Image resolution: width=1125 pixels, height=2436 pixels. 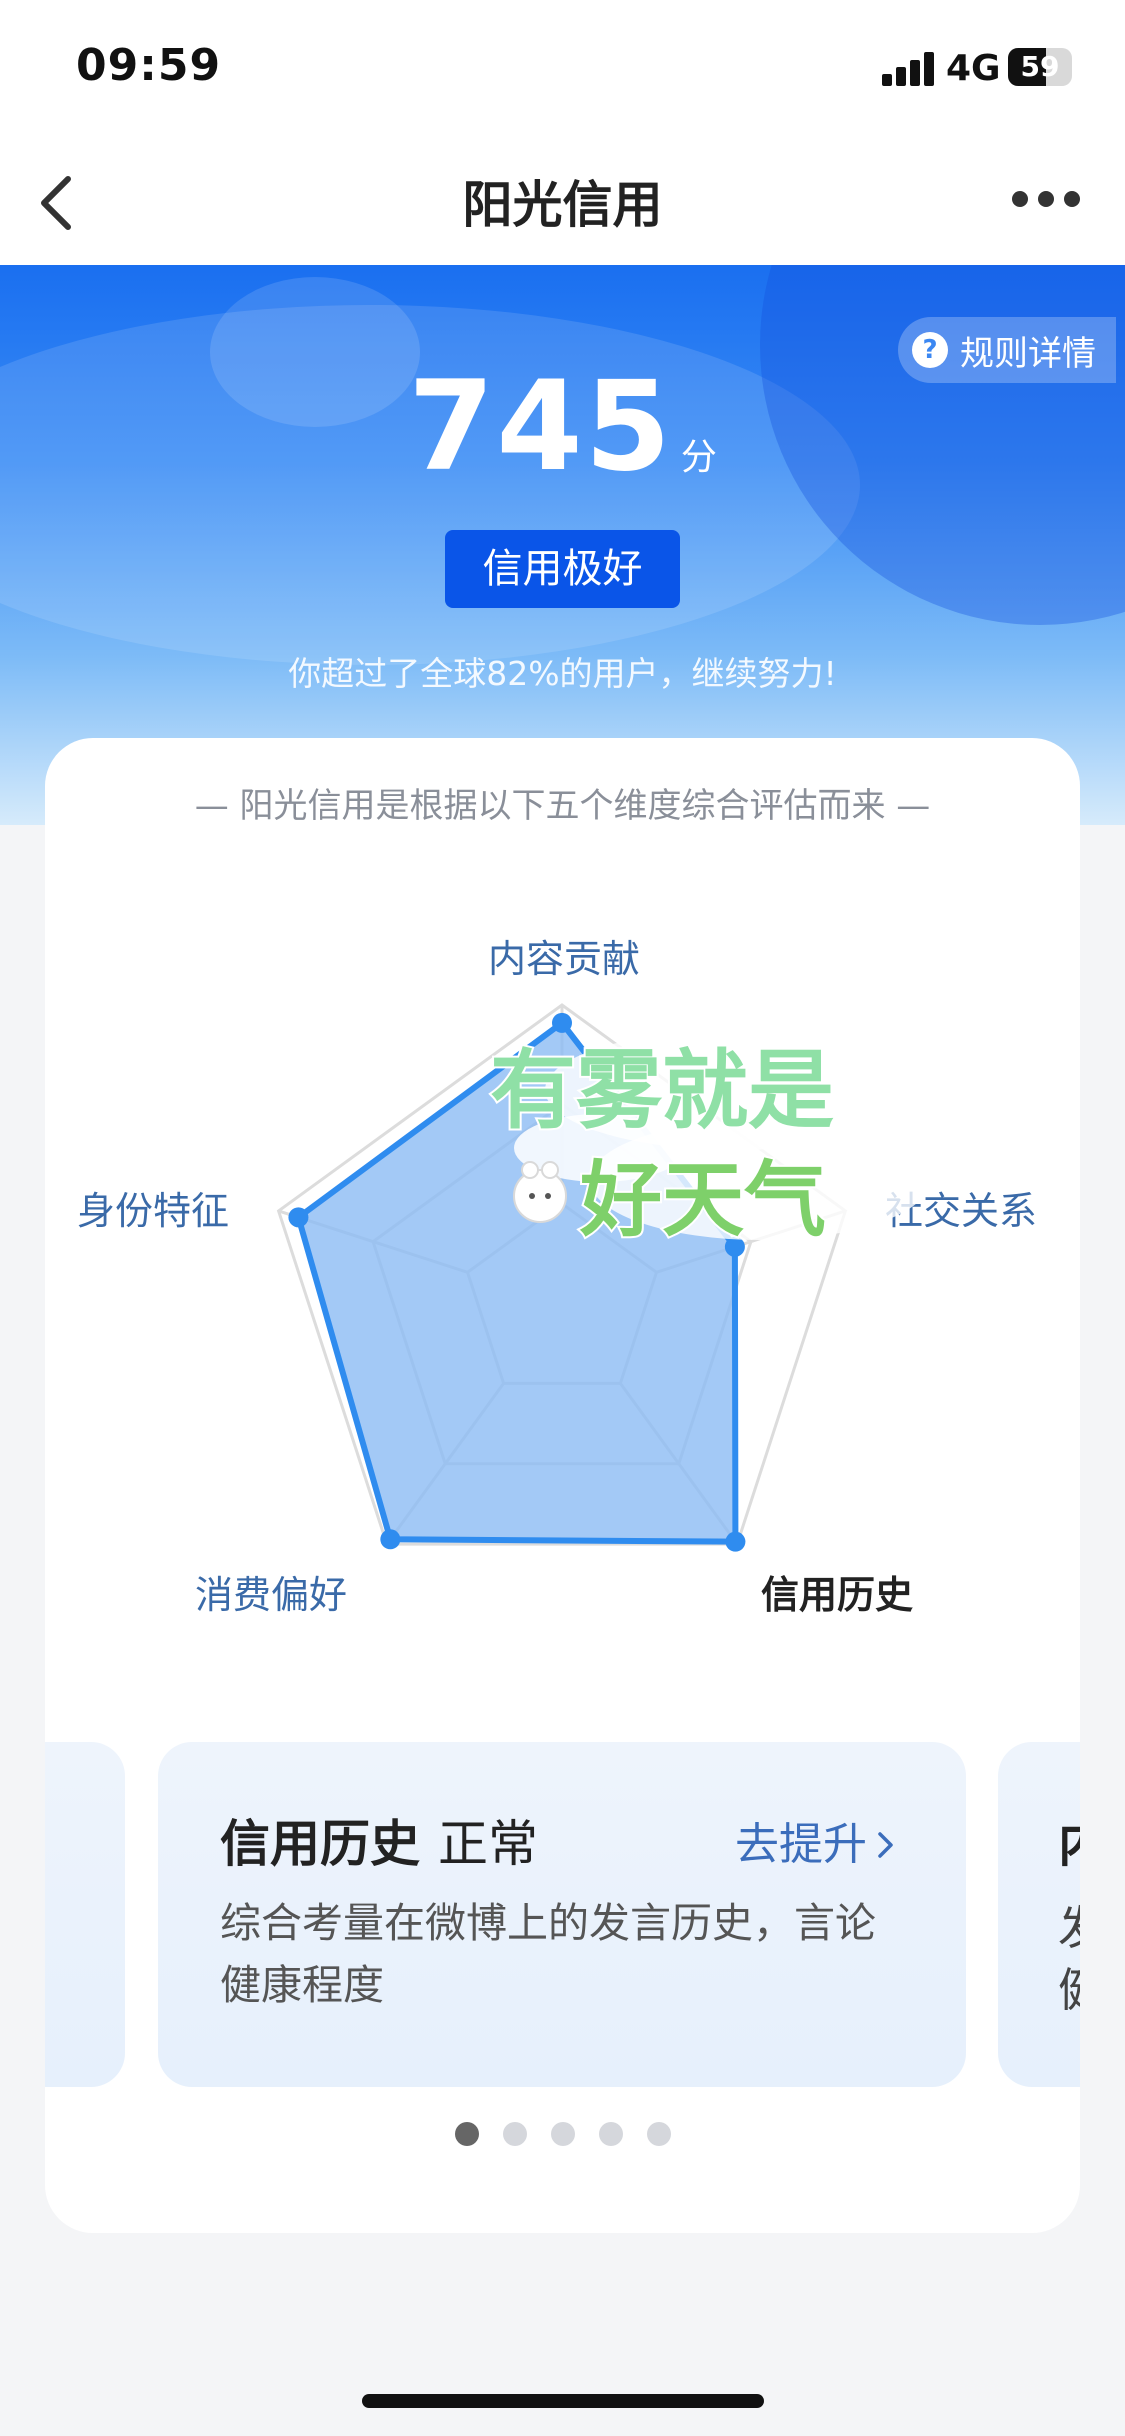 What do you see at coordinates (562, 673) in the screenshot?
I see `rank-text: 你超过了全球82%的用户，继续努力!` at bounding box center [562, 673].